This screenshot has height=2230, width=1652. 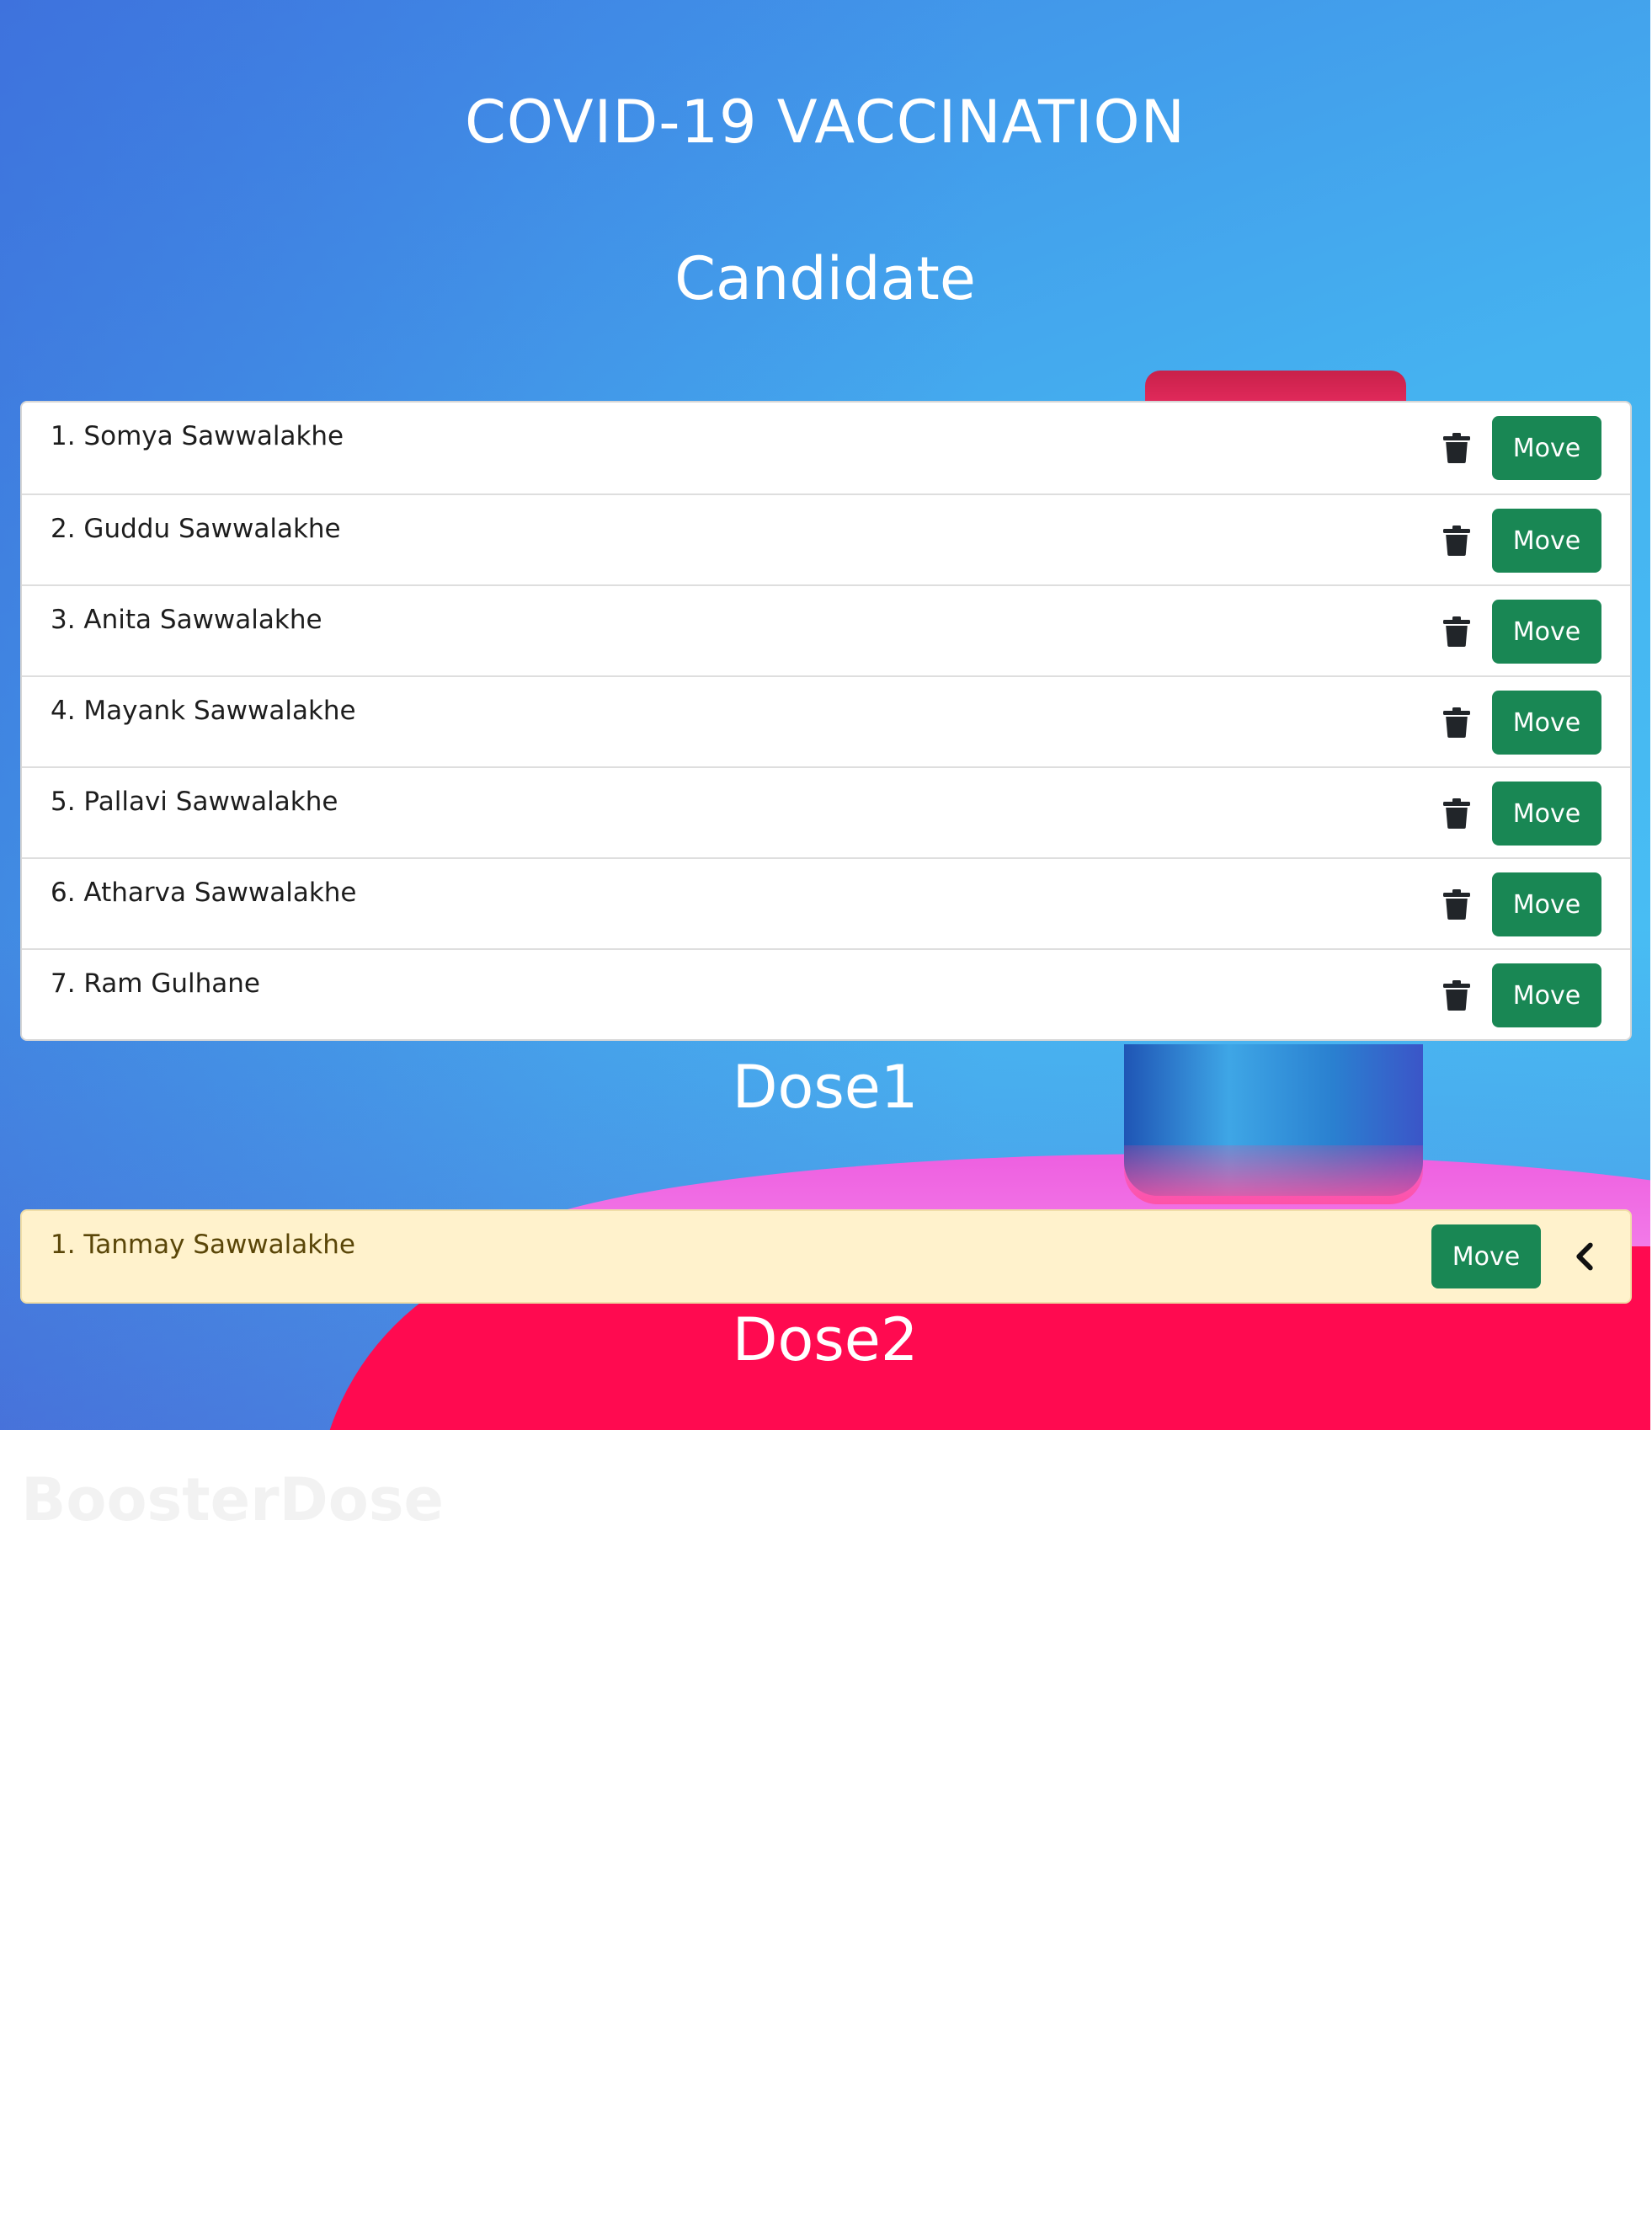 What do you see at coordinates (825, 1087) in the screenshot?
I see `dose1-heading: Dose1` at bounding box center [825, 1087].